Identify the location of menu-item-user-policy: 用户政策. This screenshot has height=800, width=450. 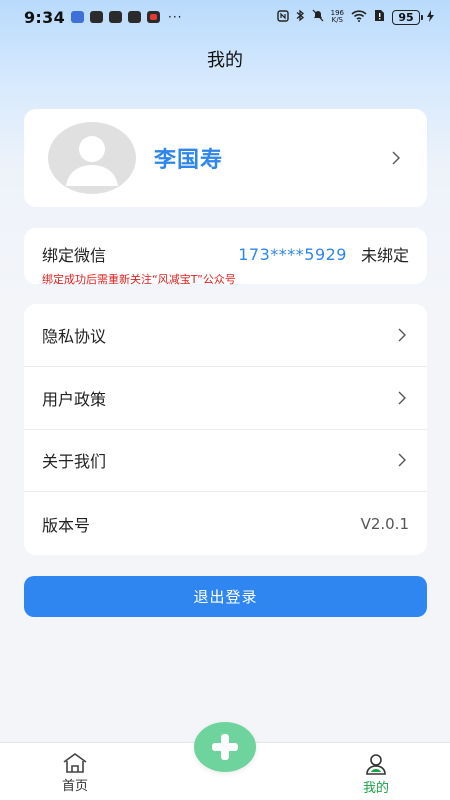
(225, 398).